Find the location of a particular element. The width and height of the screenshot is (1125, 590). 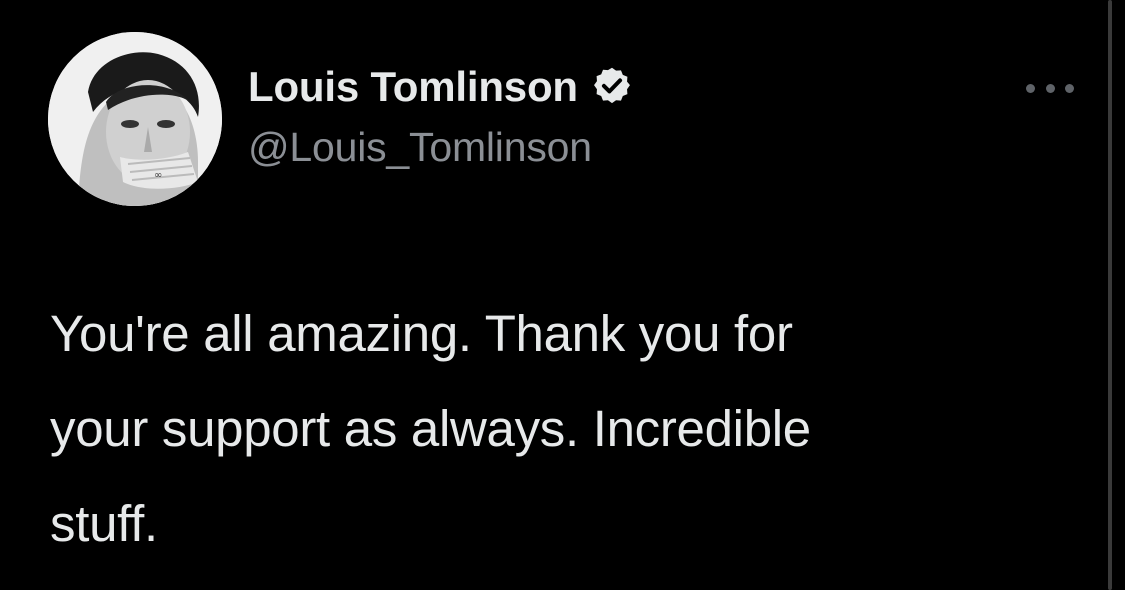

avatar-photo-icon: ∞ is located at coordinates (135, 119).